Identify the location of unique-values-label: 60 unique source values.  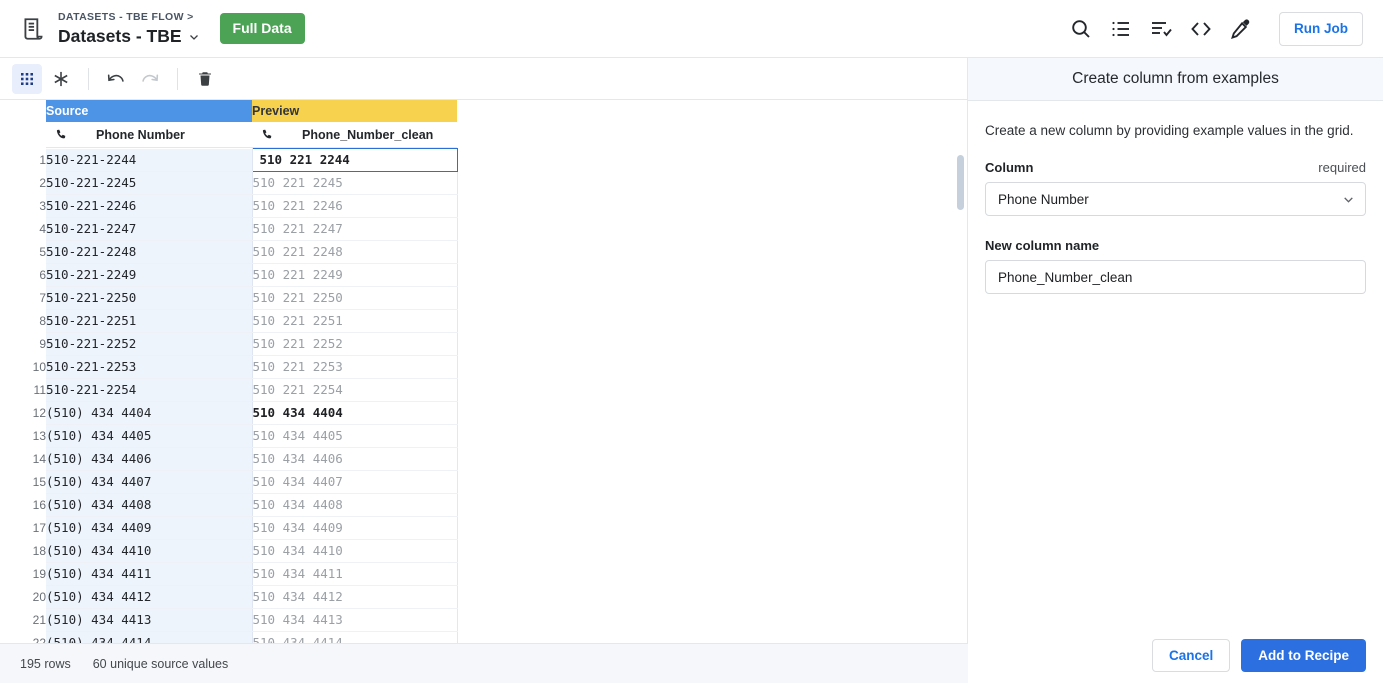
(160, 663).